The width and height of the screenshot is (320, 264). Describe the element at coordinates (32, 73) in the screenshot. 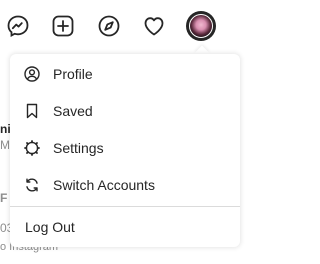

I see `profile-circle-icon` at that location.